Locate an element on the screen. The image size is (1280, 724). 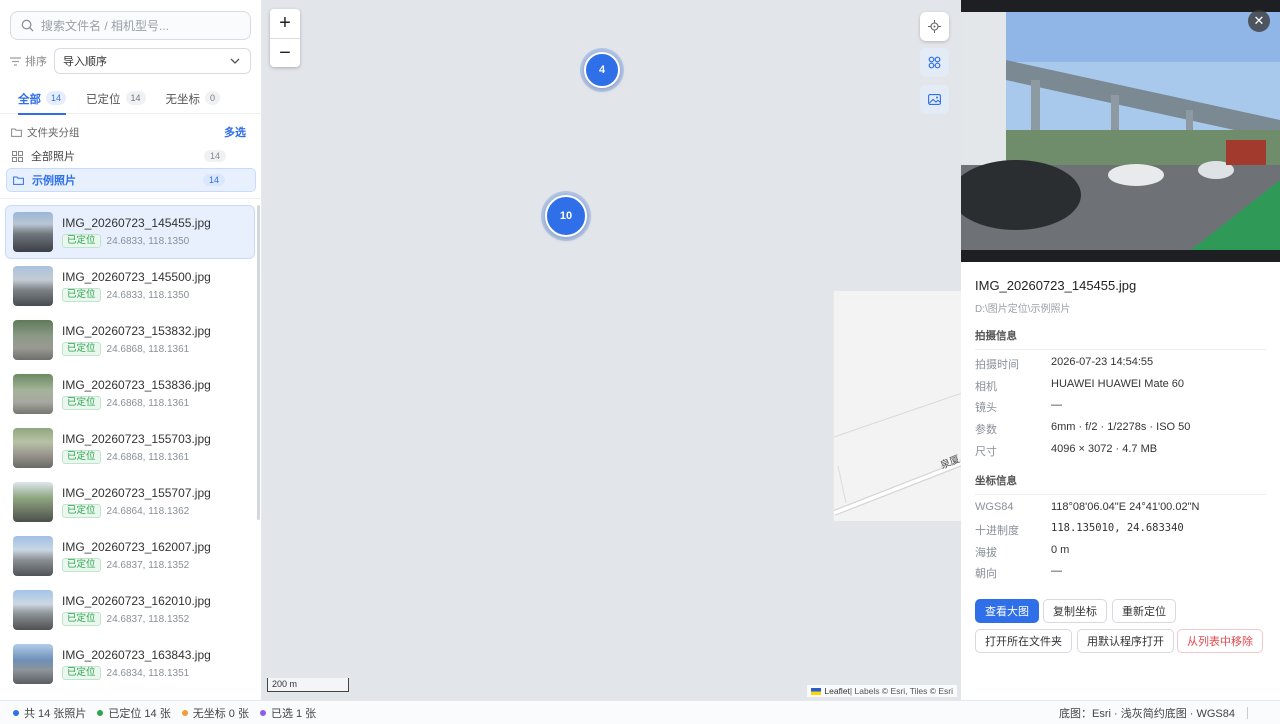
photo-filename: IMG_20260723_162007.jpg is located at coordinates (136, 547).